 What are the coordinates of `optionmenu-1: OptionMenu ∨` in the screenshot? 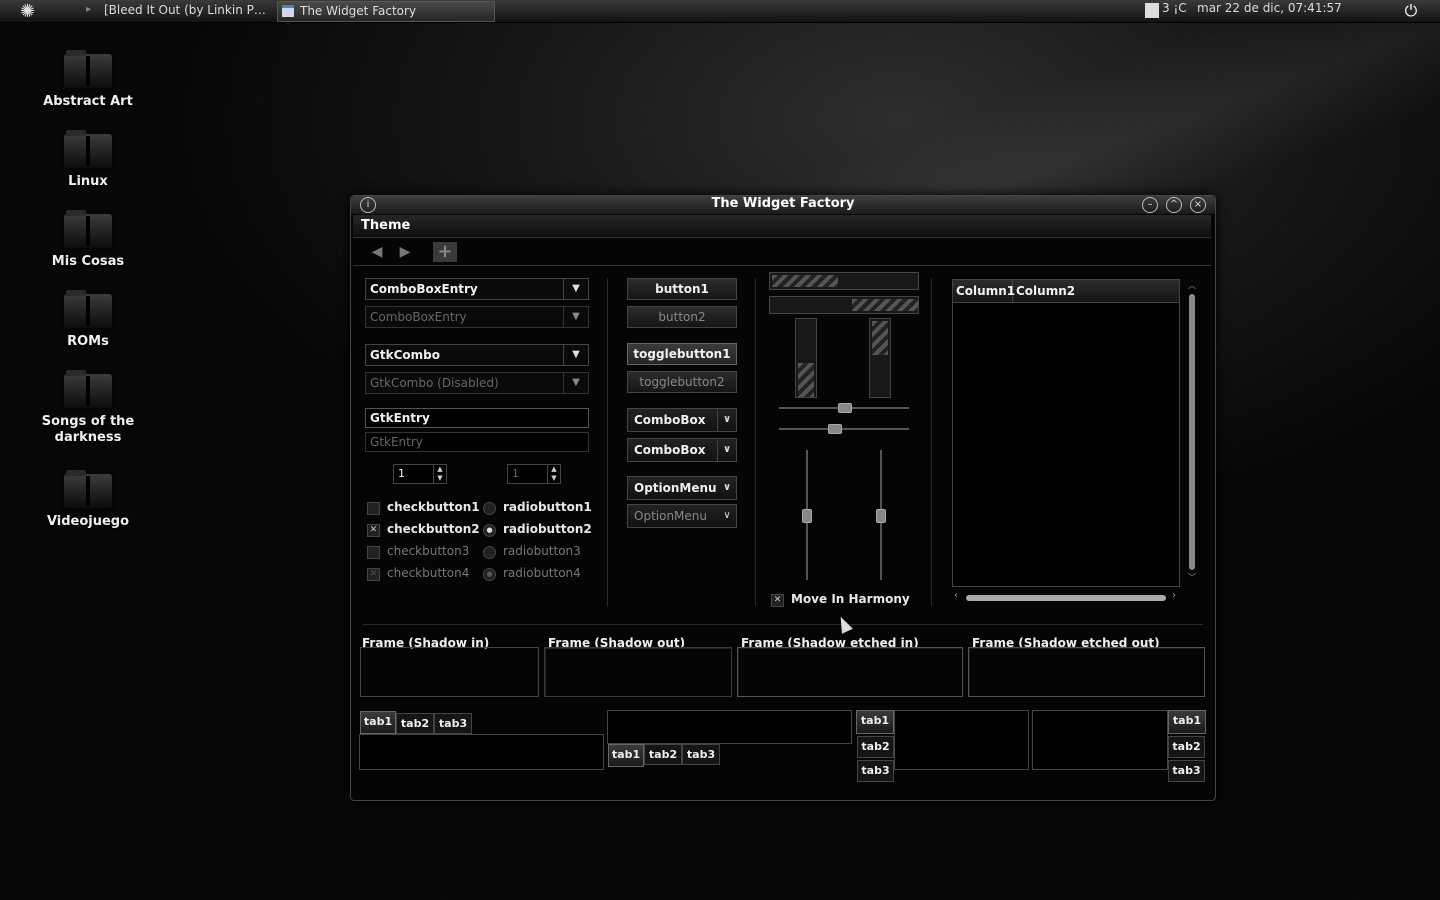 It's located at (682, 488).